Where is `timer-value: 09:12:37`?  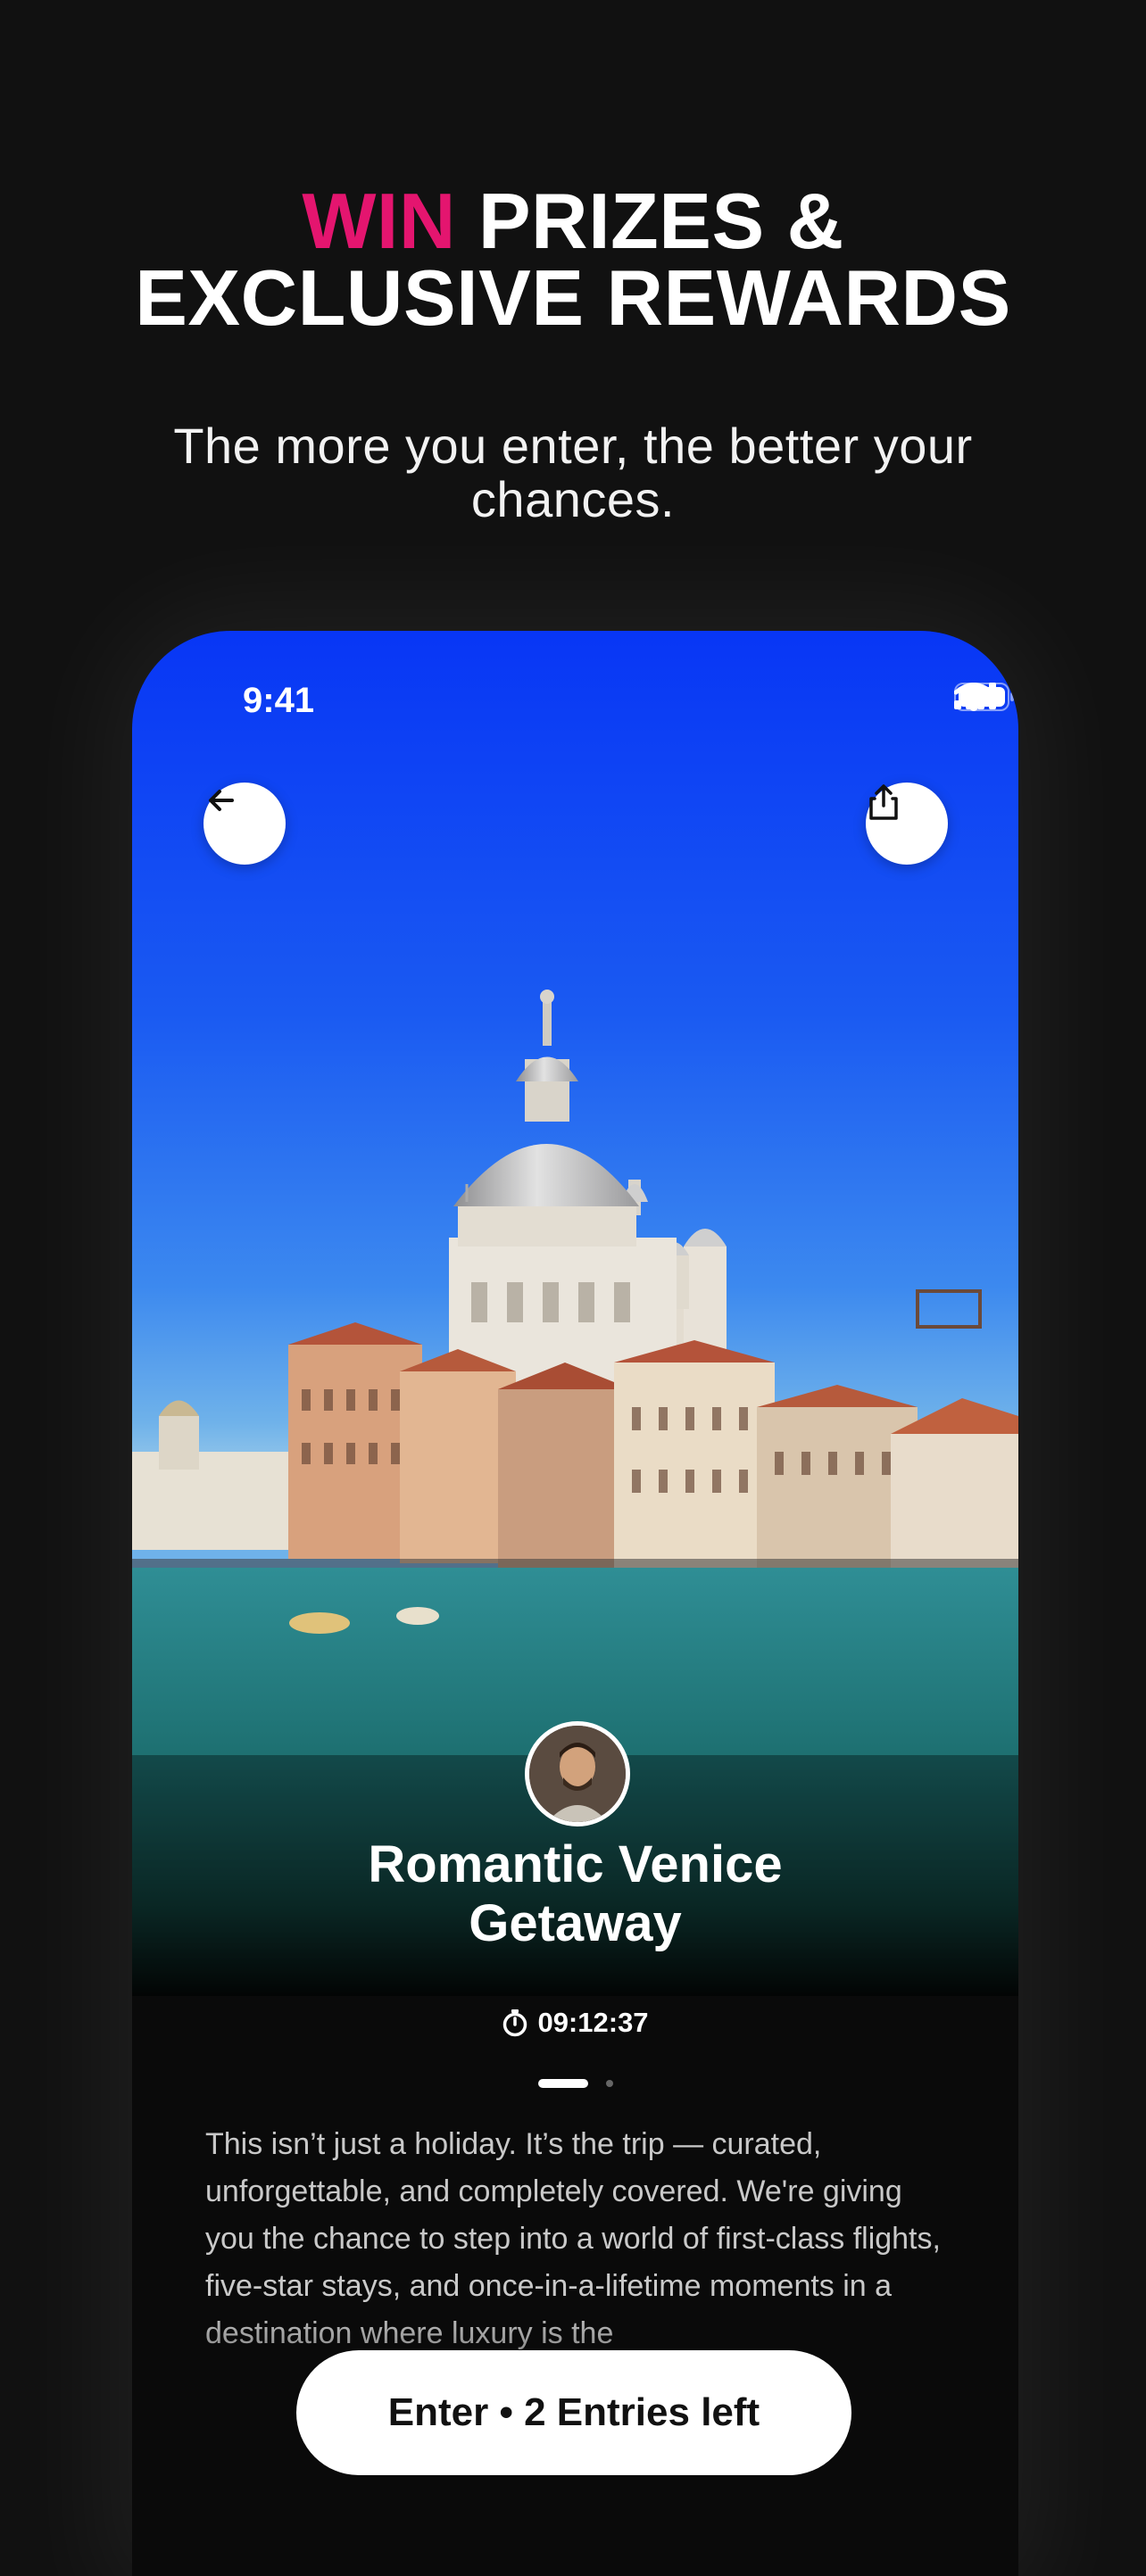 timer-value: 09:12:37 is located at coordinates (593, 2022).